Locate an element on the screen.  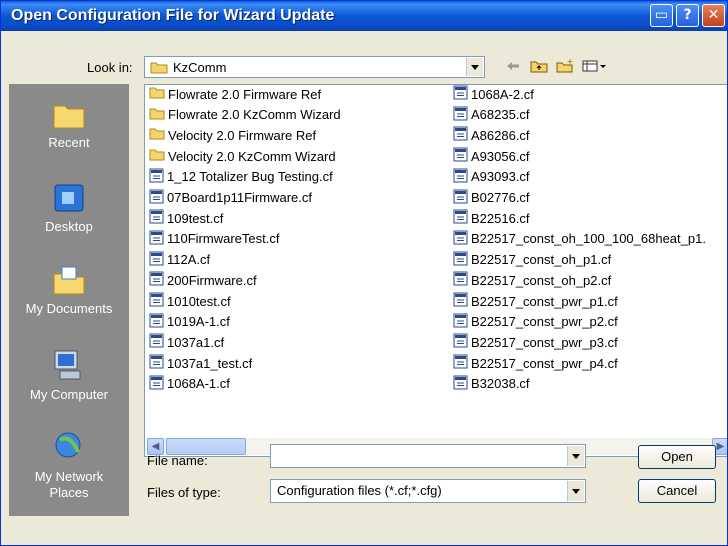
file-item-label: B22517_const_pwr_p3.cf is located at coordinates (544, 342).